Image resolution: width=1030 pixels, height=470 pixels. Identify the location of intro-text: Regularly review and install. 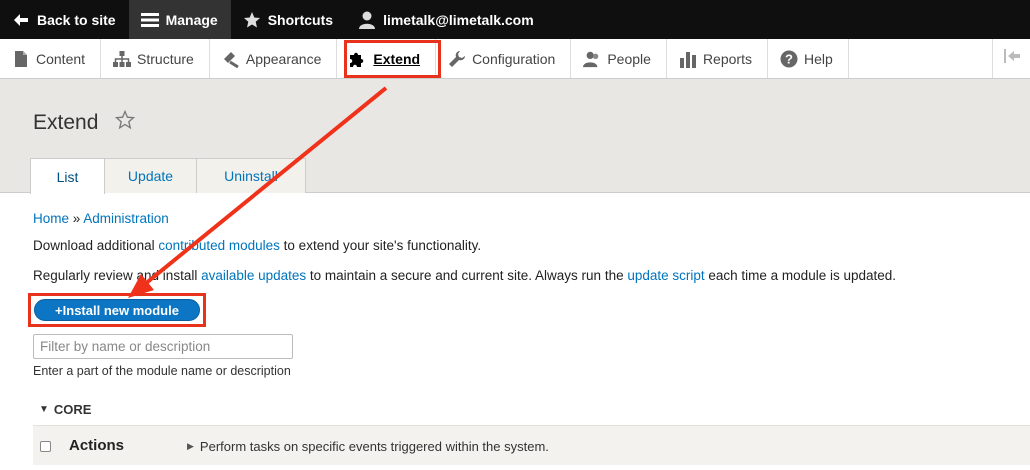
(117, 275).